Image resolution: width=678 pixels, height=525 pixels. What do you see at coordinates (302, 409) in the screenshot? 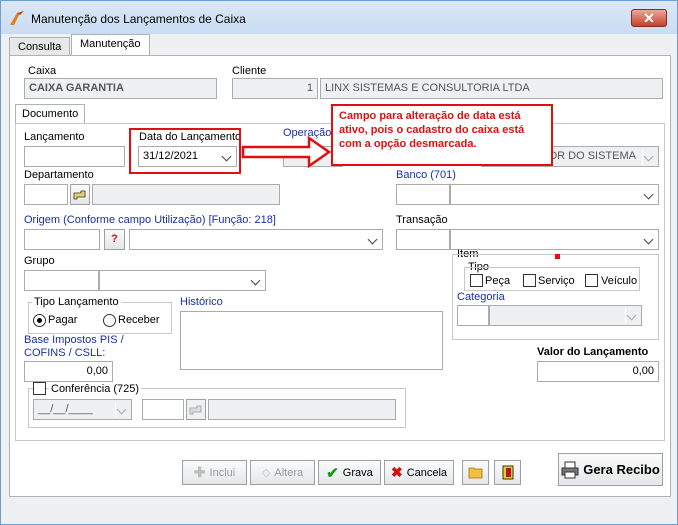
I see `conferencia-user-name` at bounding box center [302, 409].